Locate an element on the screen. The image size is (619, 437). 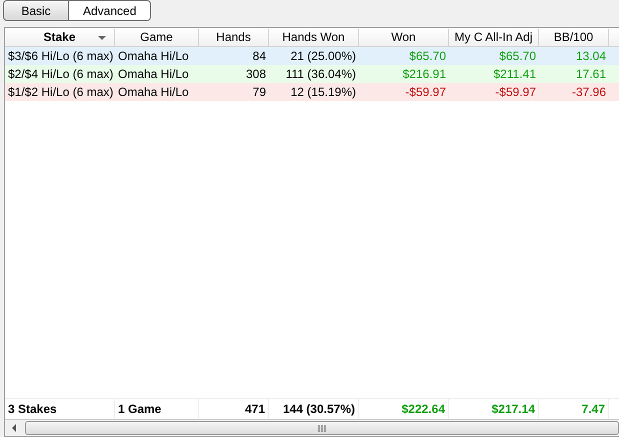
table-cell-text: -37.96 is located at coordinates (588, 92).